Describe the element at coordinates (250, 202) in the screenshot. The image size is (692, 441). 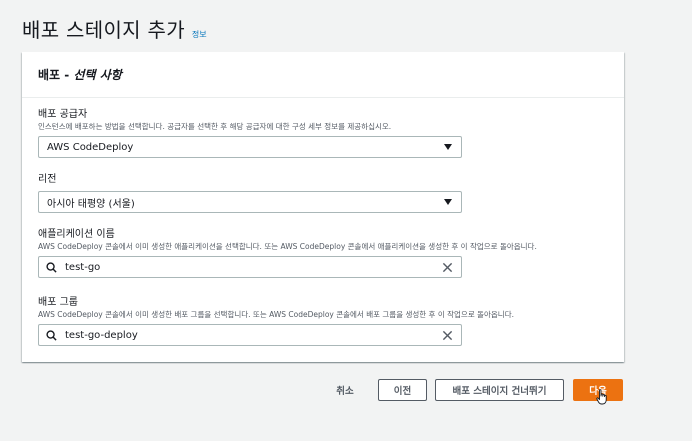
I see `region-select: 아시아 태평양 (서울)` at that location.